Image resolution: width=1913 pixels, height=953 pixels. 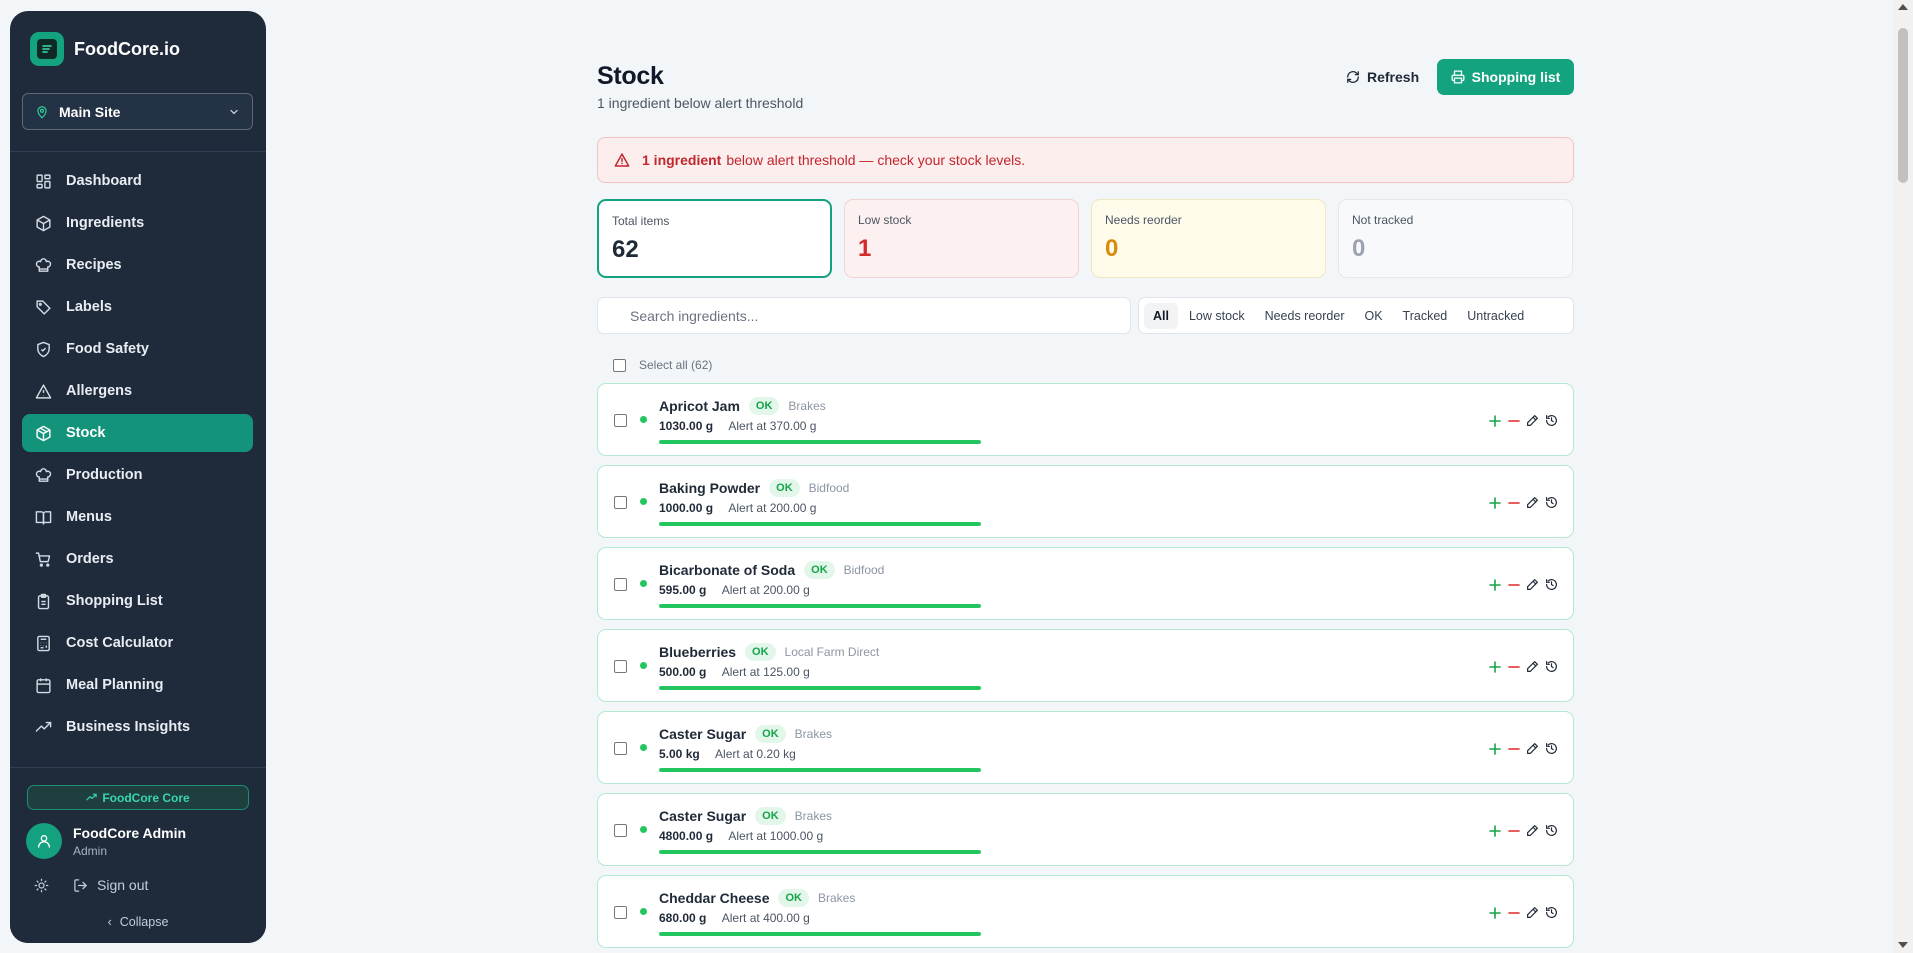 What do you see at coordinates (137, 433) in the screenshot?
I see `sidebar-item-stock: Stock` at bounding box center [137, 433].